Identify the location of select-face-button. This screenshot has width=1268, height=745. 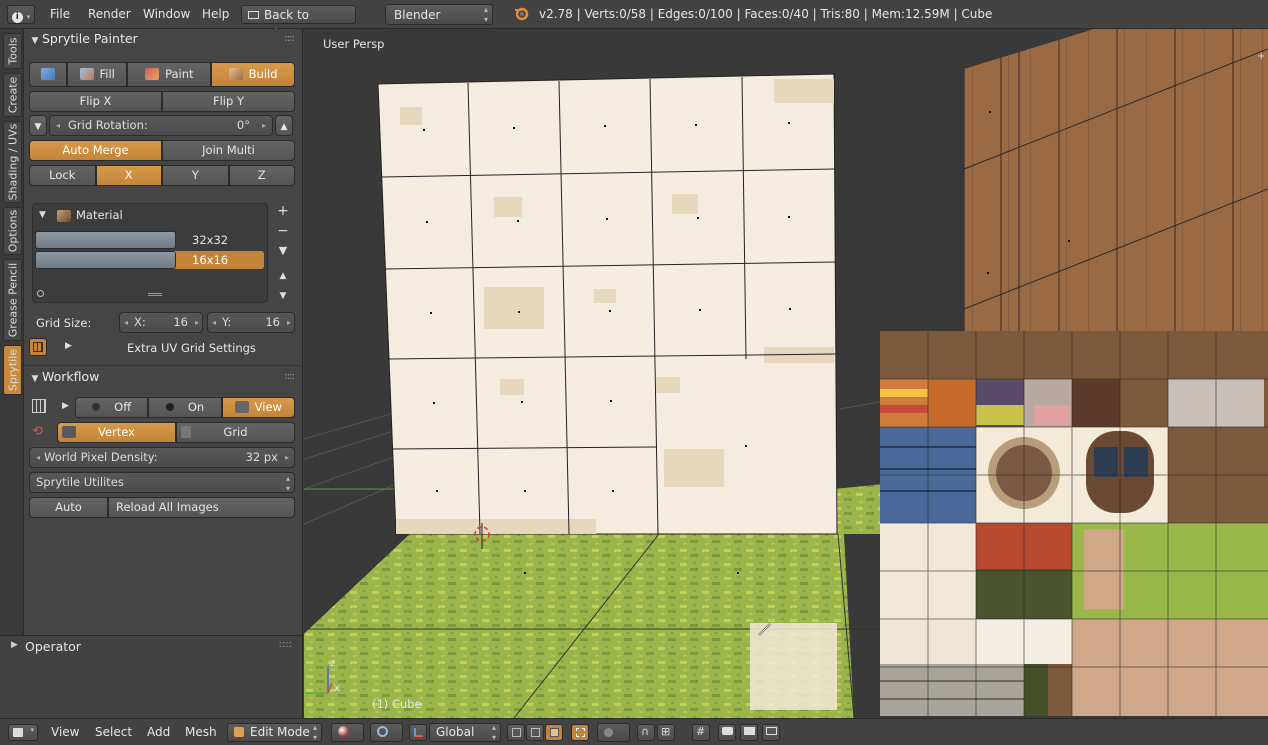
(554, 732).